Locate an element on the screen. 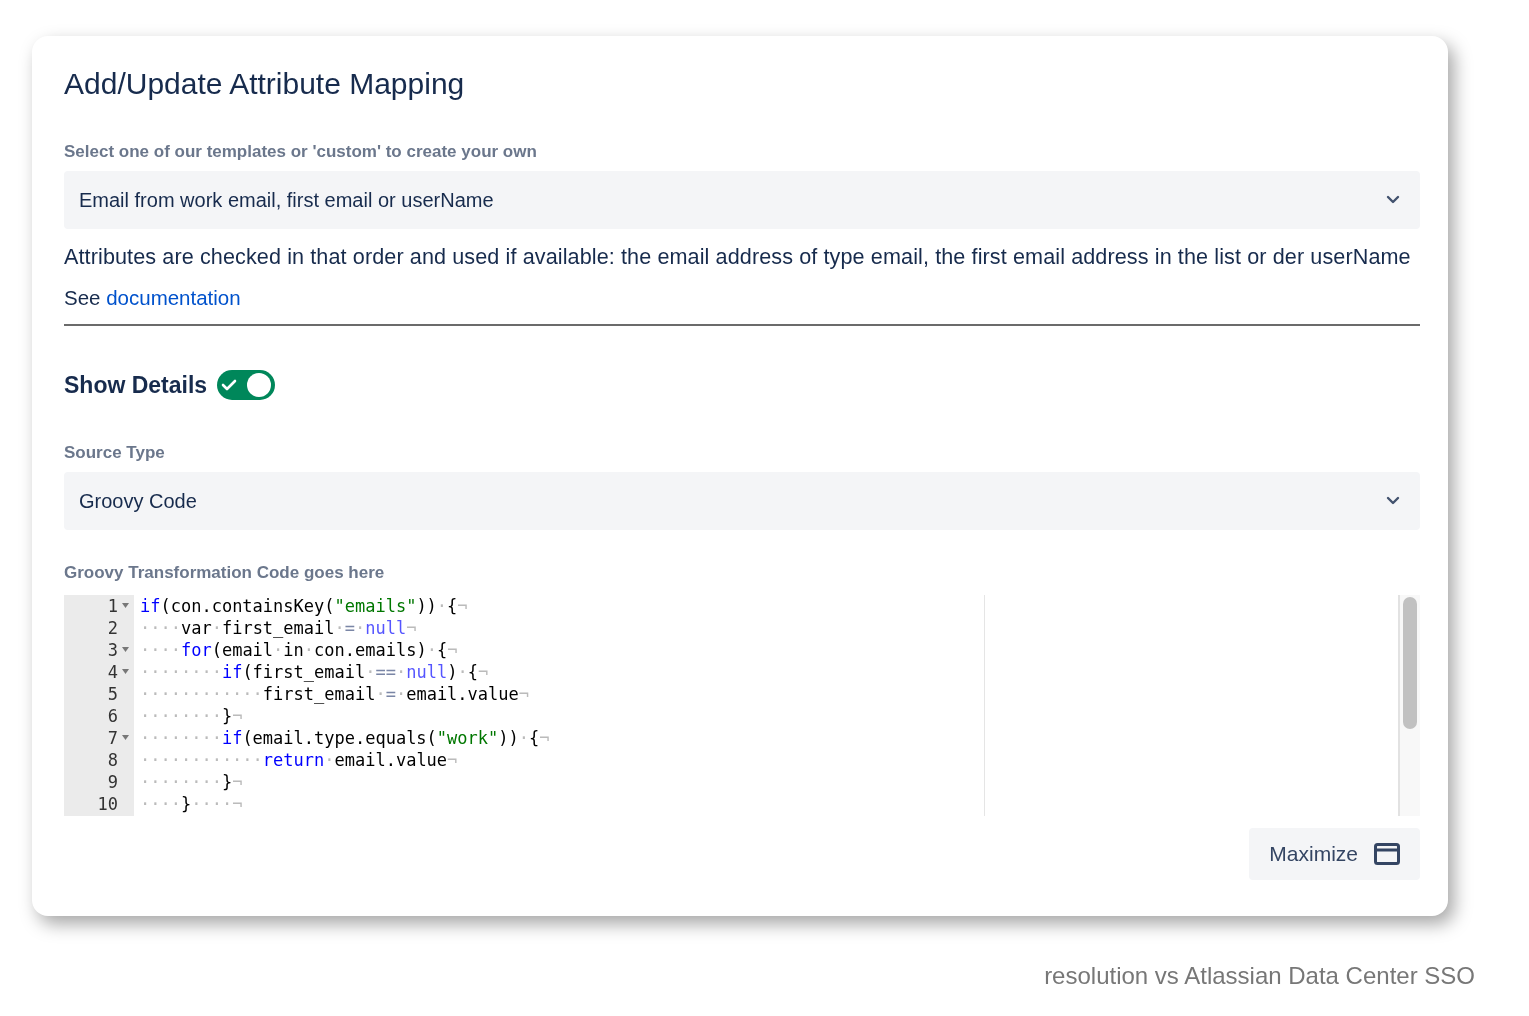 The image size is (1529, 1016). code-line: ········if(email.type.equals("work"))·{¬ is located at coordinates (345, 738).